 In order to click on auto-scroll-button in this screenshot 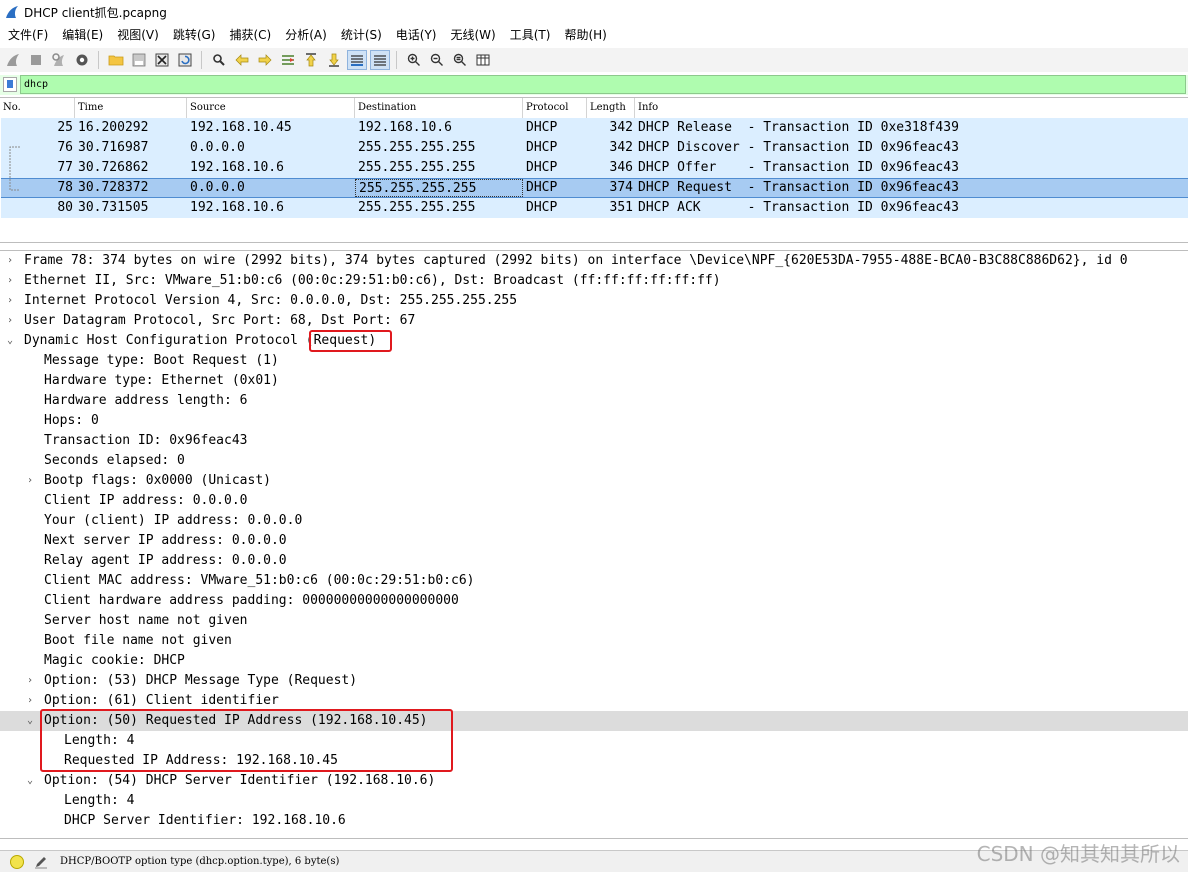, I will do `click(357, 60)`.